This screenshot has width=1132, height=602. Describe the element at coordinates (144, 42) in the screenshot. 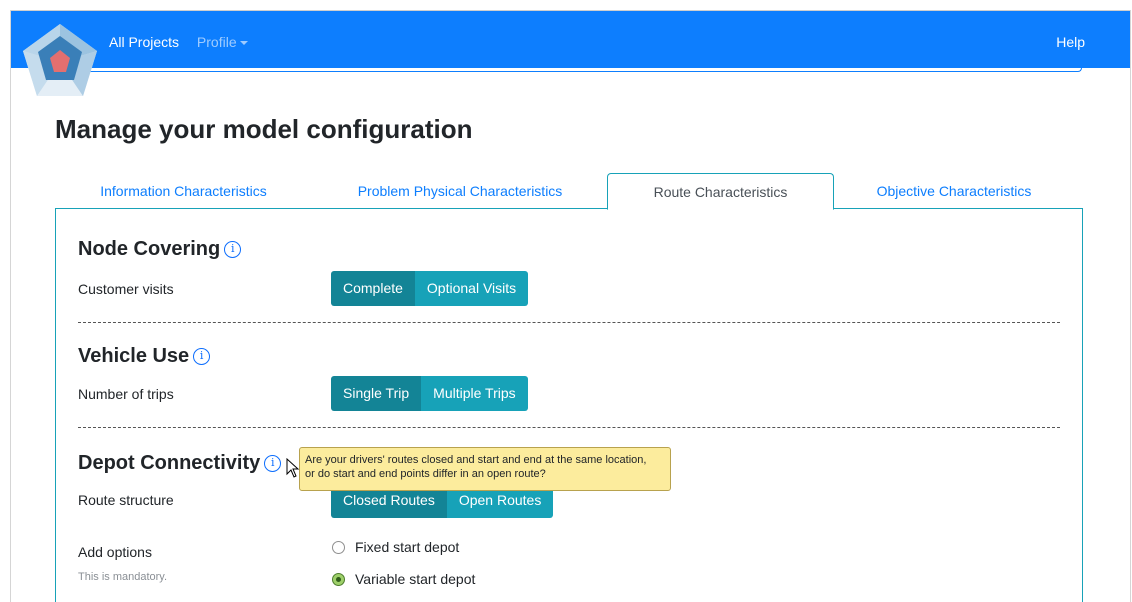

I see `nav-all-projects-link: All Projects` at that location.